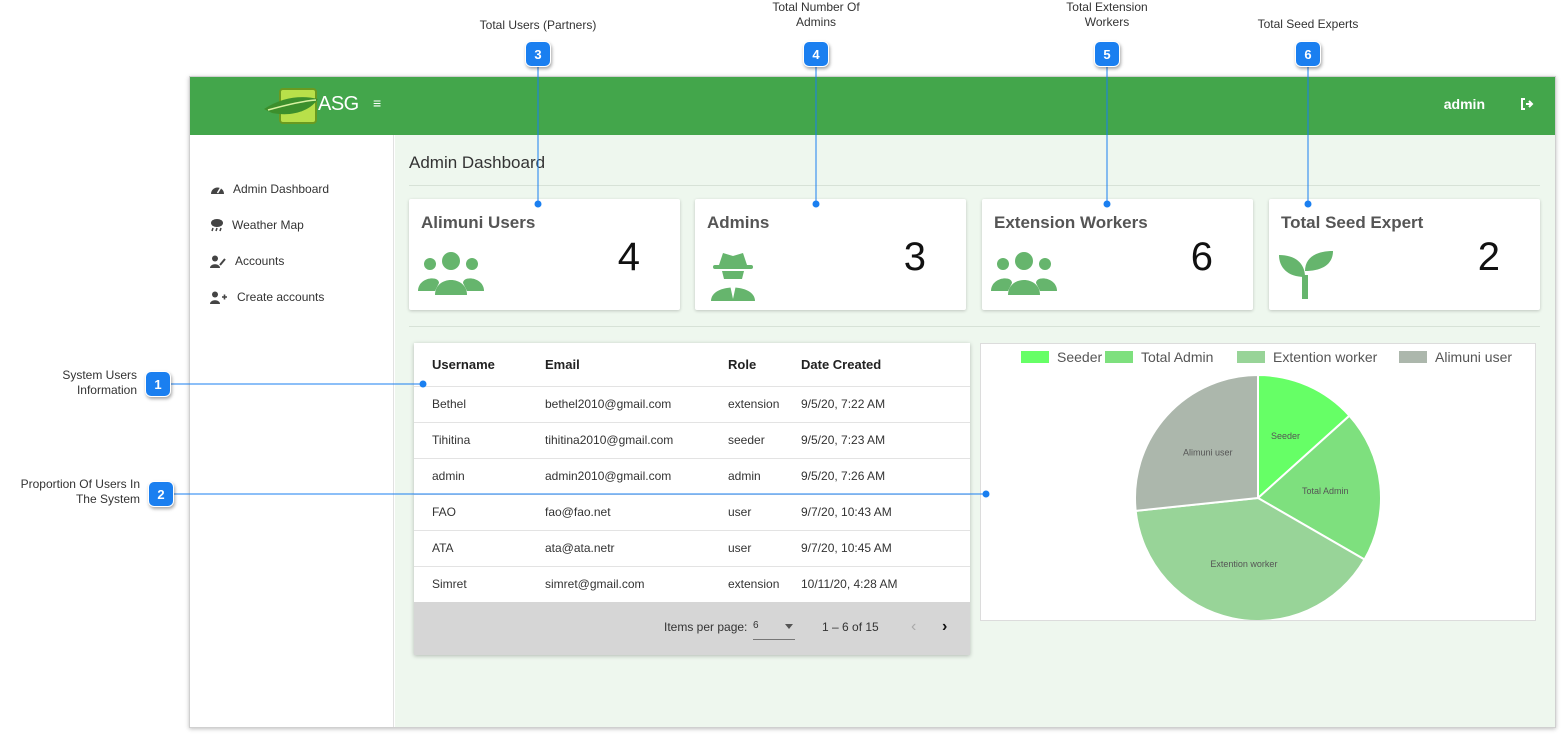 This screenshot has height=738, width=1565. What do you see at coordinates (217, 225) in the screenshot?
I see `cloud-rain-icon` at bounding box center [217, 225].